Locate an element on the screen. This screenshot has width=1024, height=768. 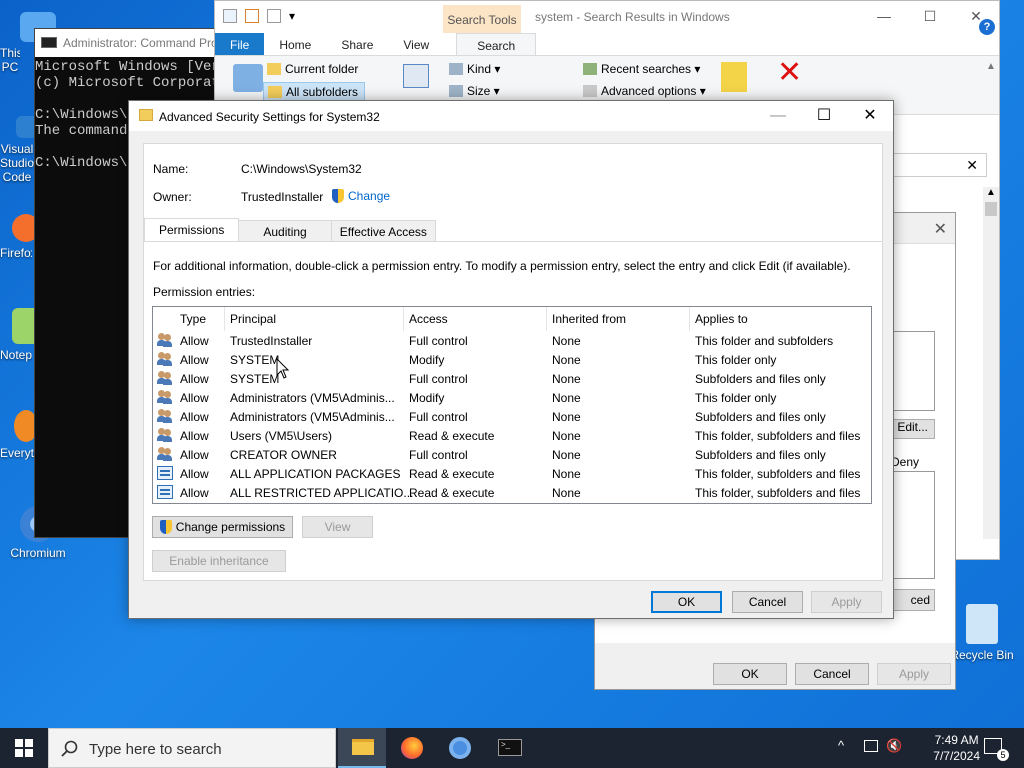
column-principal: Principal is located at coordinates (253, 319).